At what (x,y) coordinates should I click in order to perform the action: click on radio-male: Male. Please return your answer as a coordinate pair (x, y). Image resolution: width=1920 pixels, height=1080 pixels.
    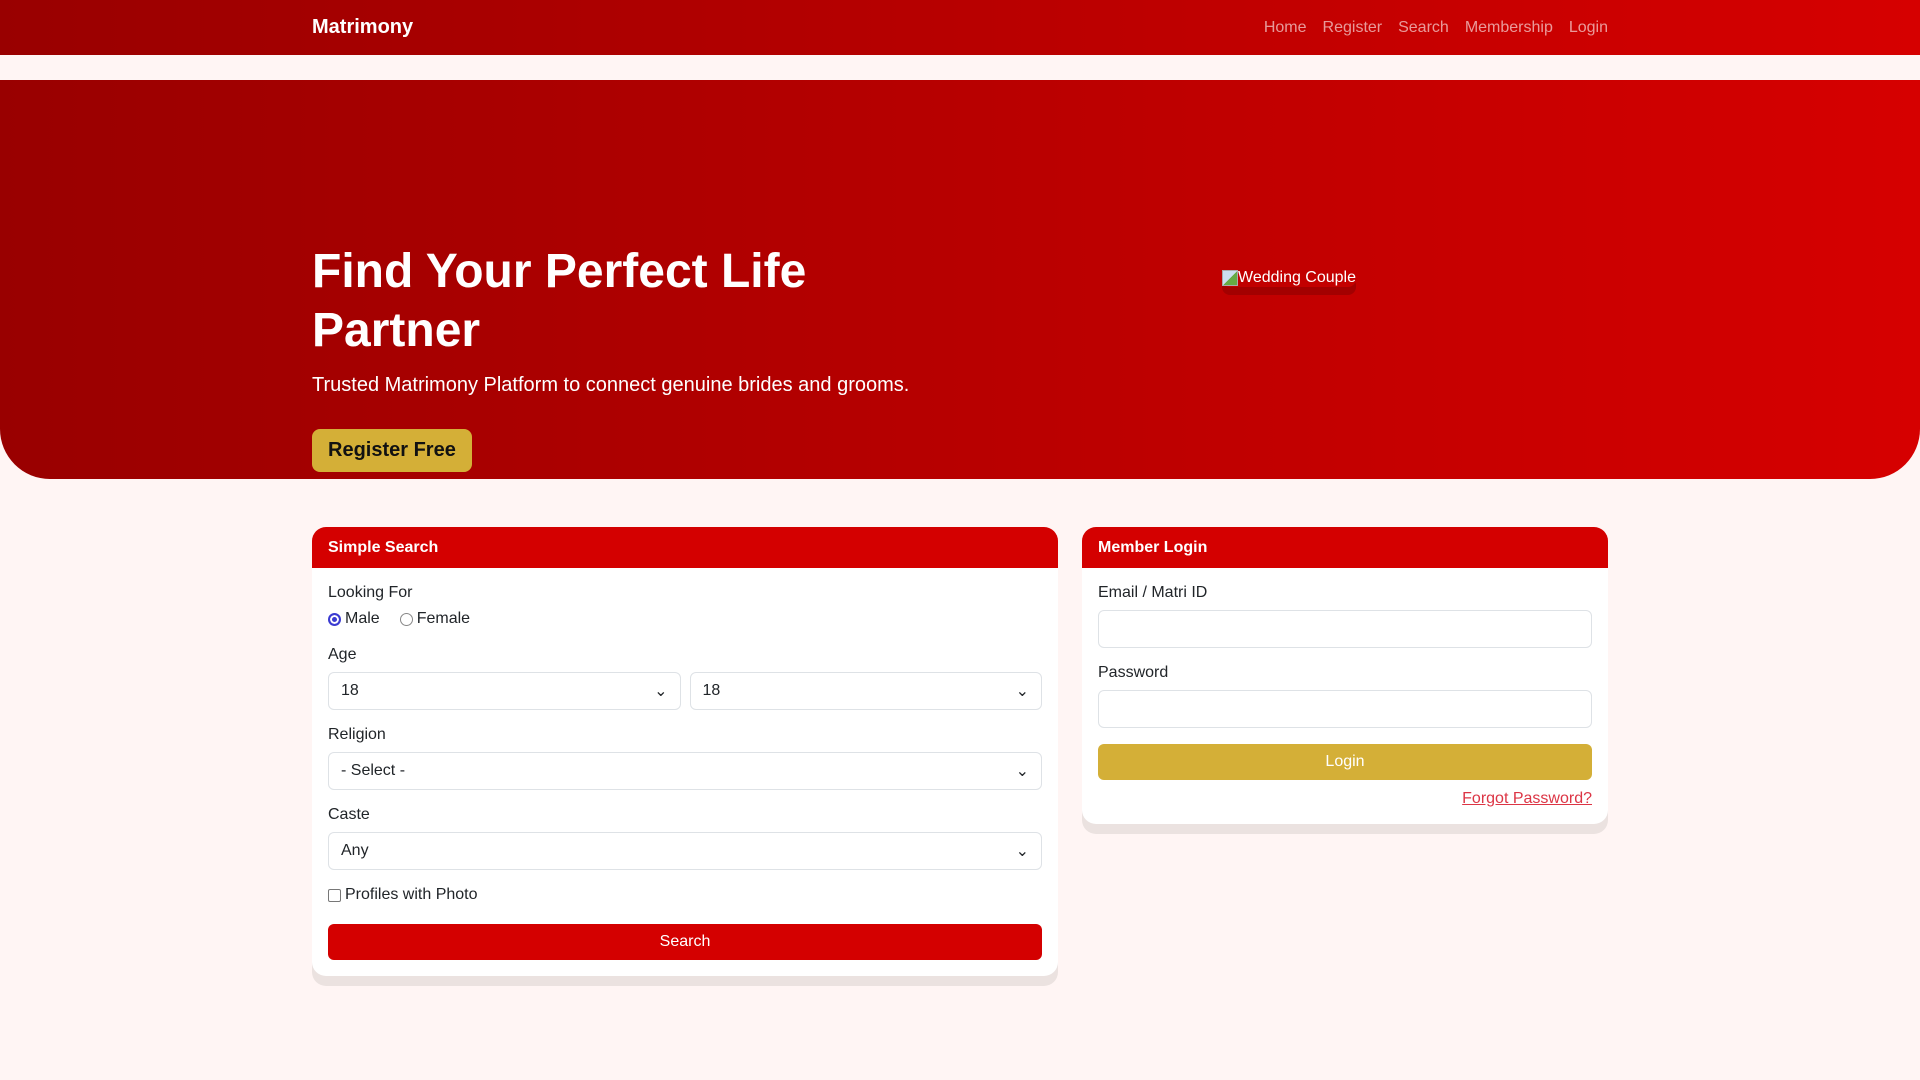
    Looking at the image, I should click on (354, 619).